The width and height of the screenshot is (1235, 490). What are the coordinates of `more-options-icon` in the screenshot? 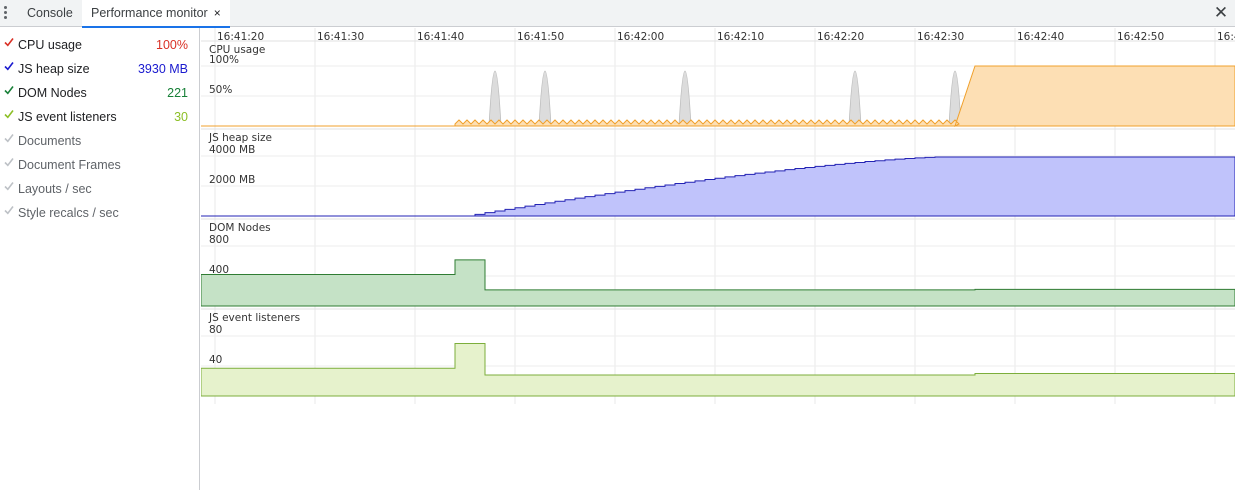 It's located at (6, 13).